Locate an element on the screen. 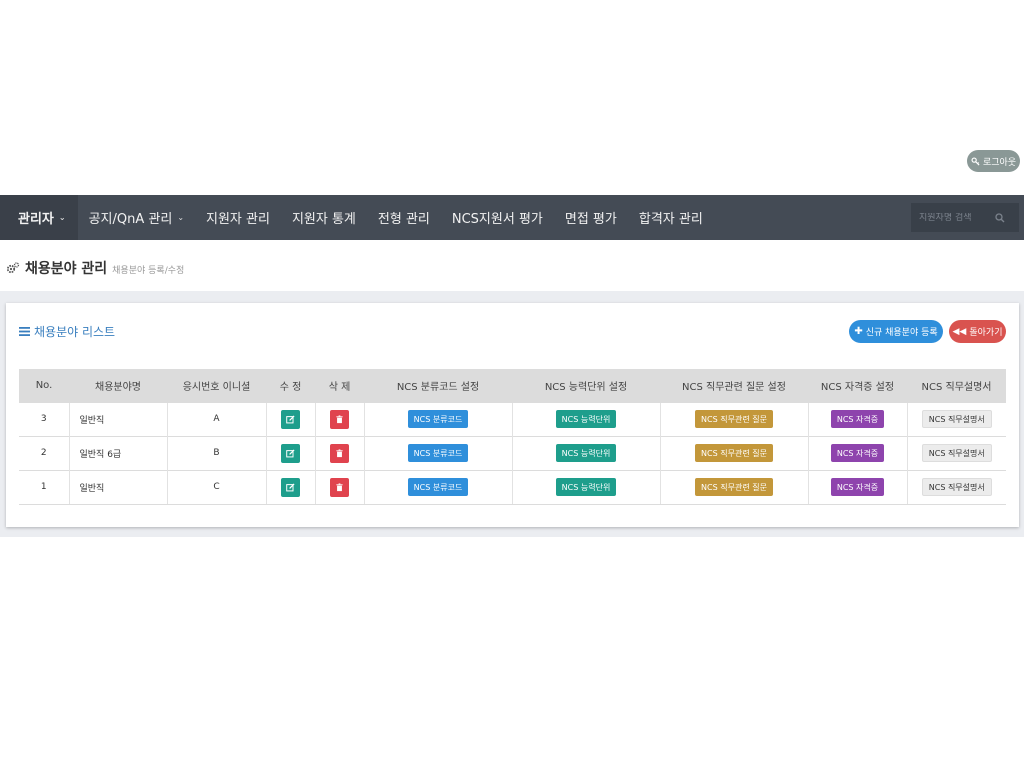  row-number: 3 is located at coordinates (44, 418).